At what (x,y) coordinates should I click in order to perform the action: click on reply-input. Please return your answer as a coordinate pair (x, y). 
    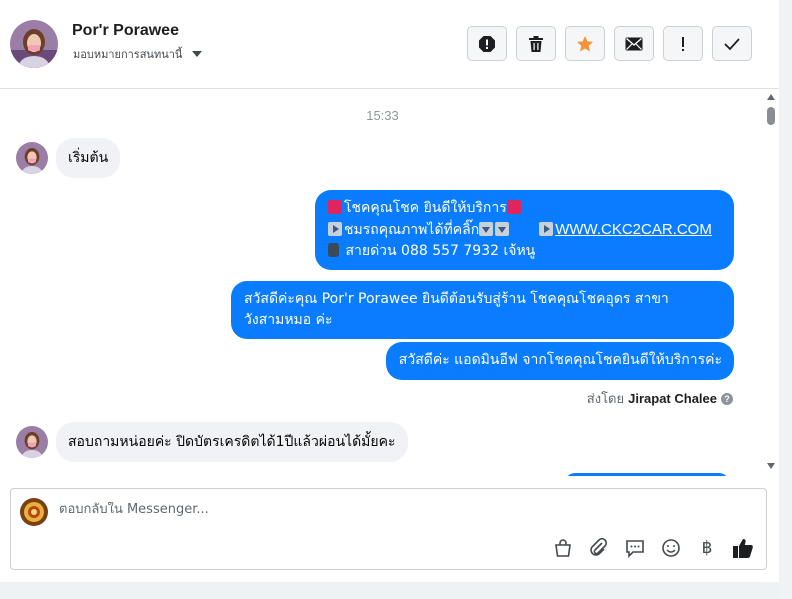
    Looking at the image, I should click on (359, 509).